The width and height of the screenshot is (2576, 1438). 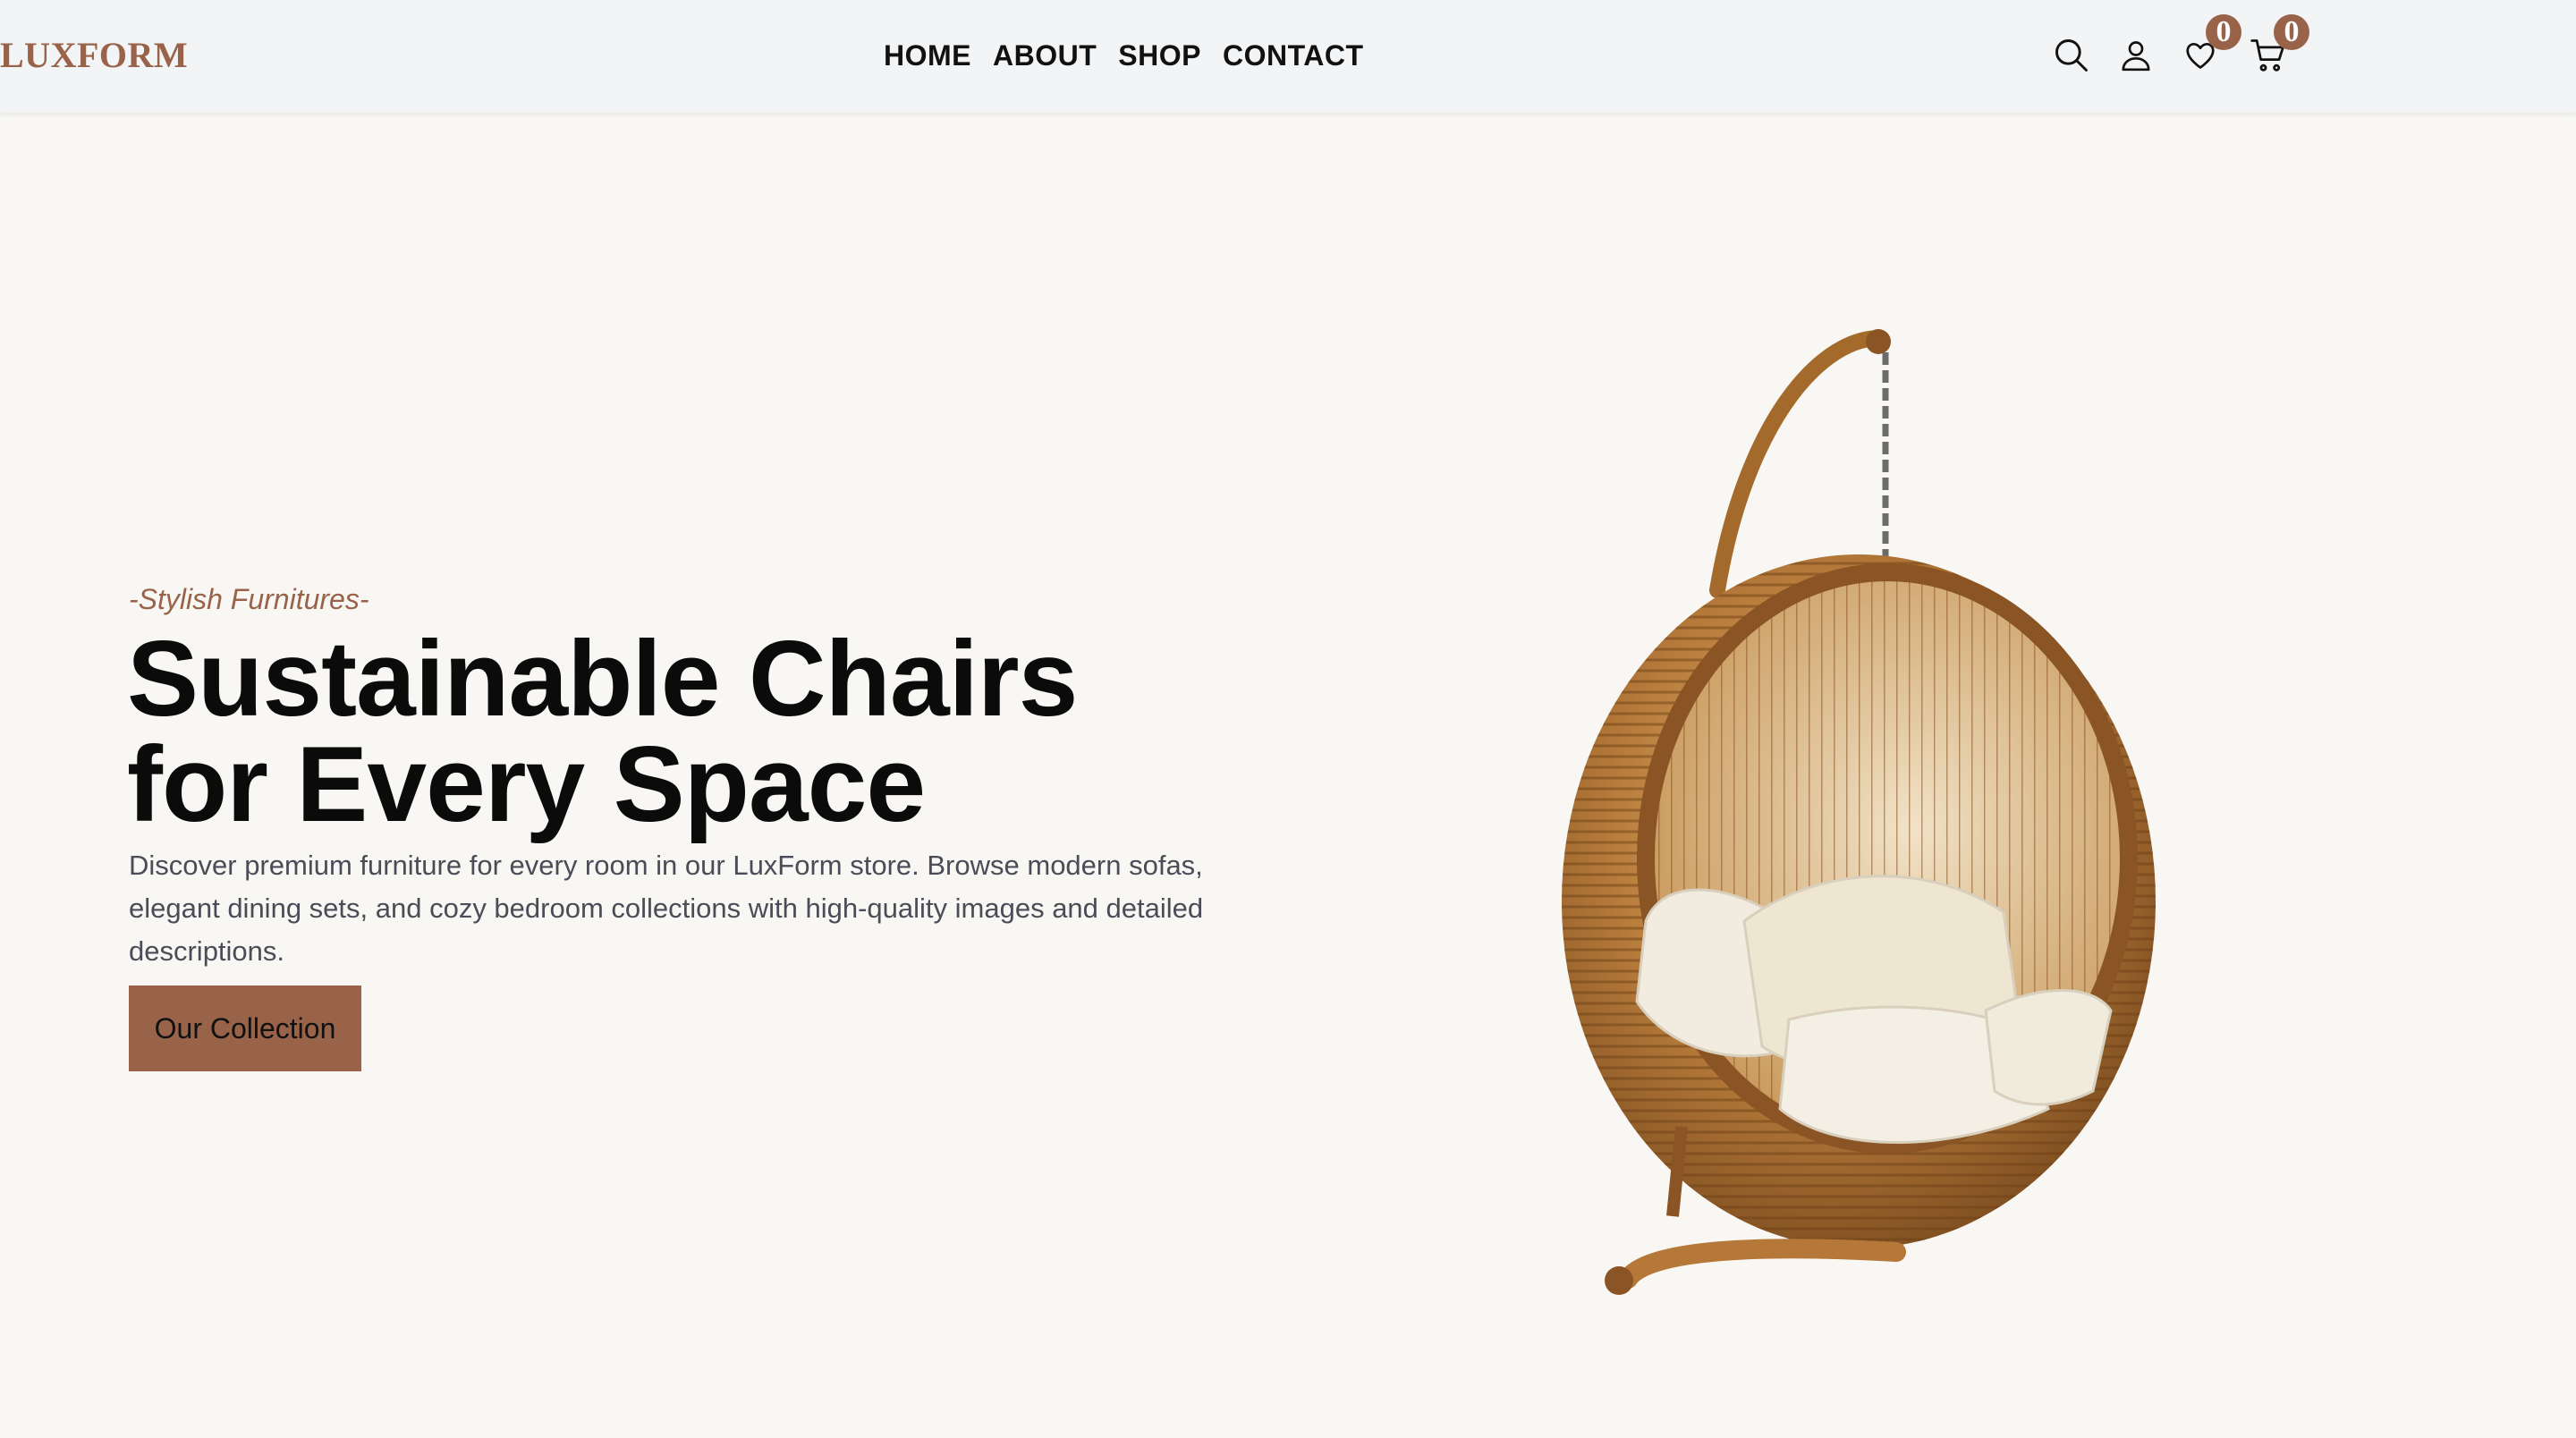 What do you see at coordinates (1045, 55) in the screenshot?
I see `nav-about: ABOUT` at bounding box center [1045, 55].